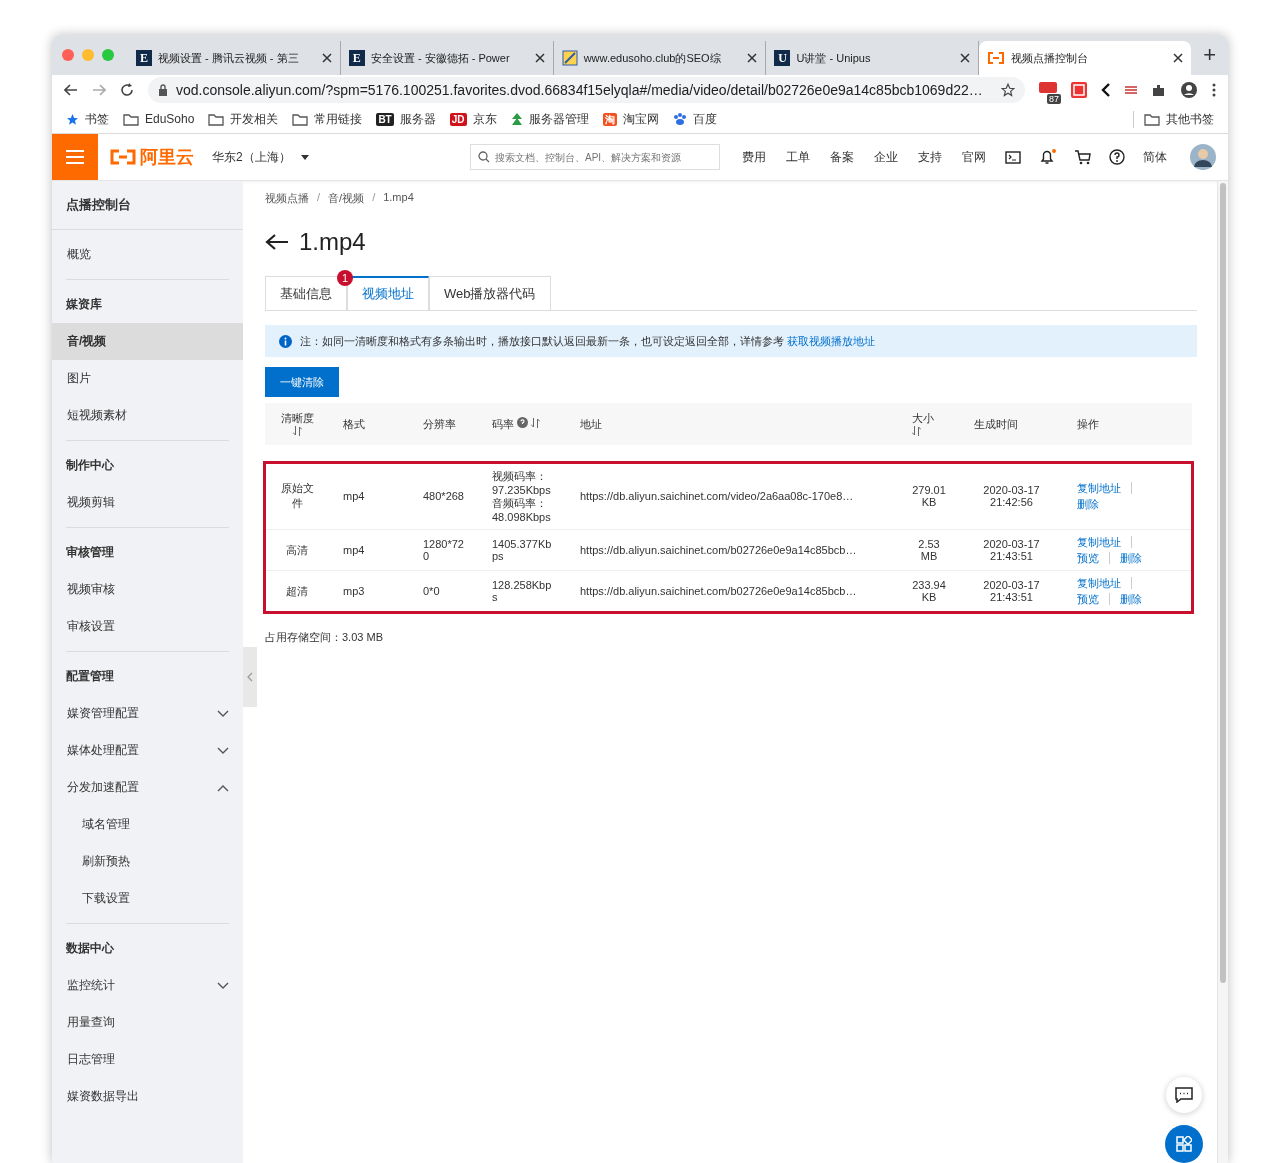 The height and width of the screenshot is (1163, 1280). Describe the element at coordinates (90, 552) in the screenshot. I see `sidebar-section-title: 审核管理` at that location.